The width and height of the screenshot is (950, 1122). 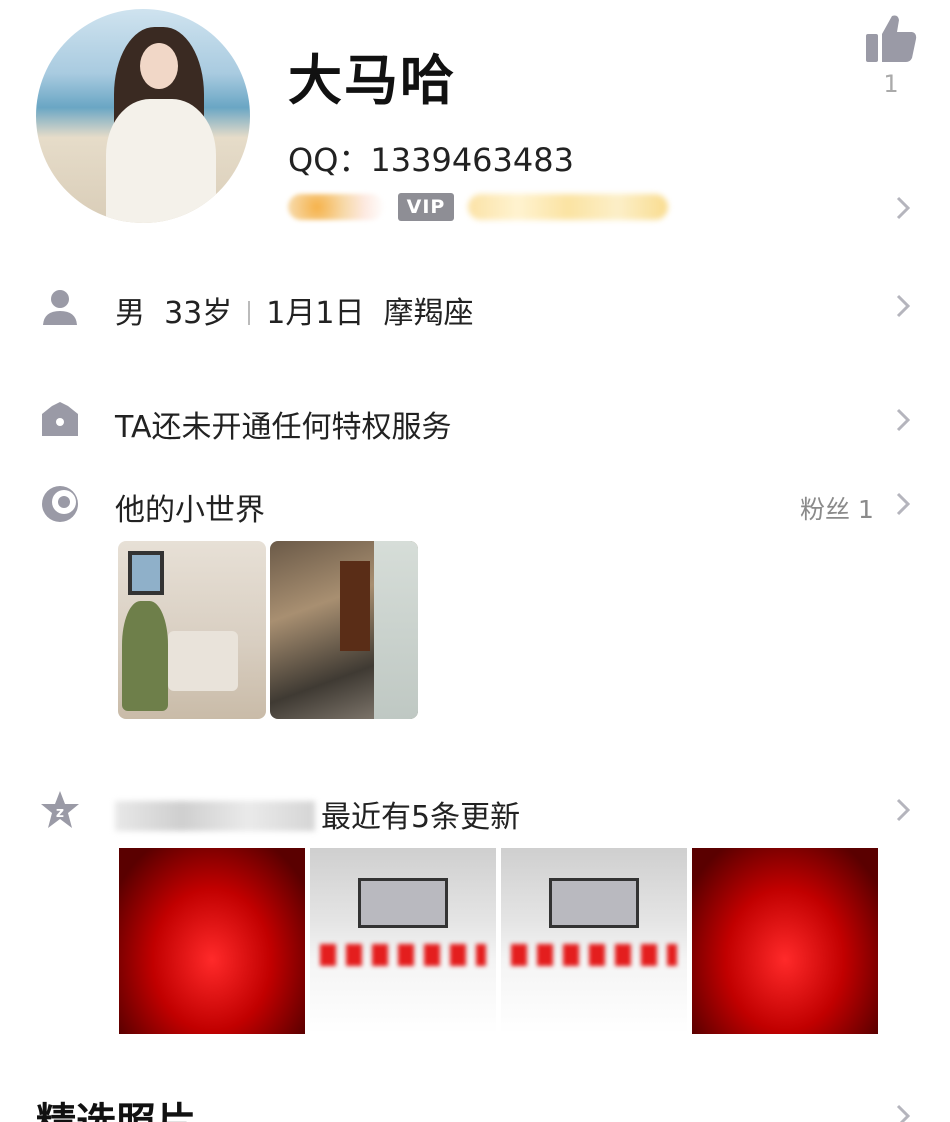 What do you see at coordinates (145, 656) in the screenshot?
I see `plant-image` at bounding box center [145, 656].